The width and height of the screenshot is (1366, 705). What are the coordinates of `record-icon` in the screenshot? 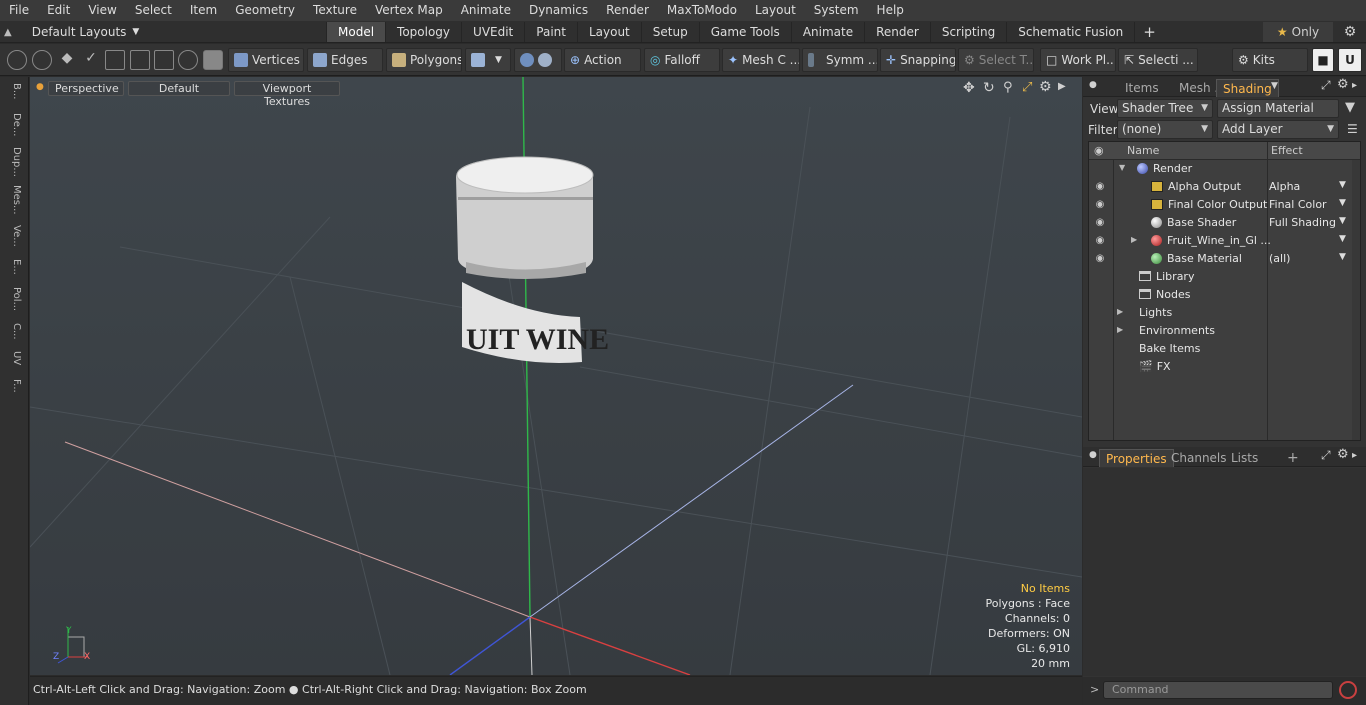 It's located at (1348, 690).